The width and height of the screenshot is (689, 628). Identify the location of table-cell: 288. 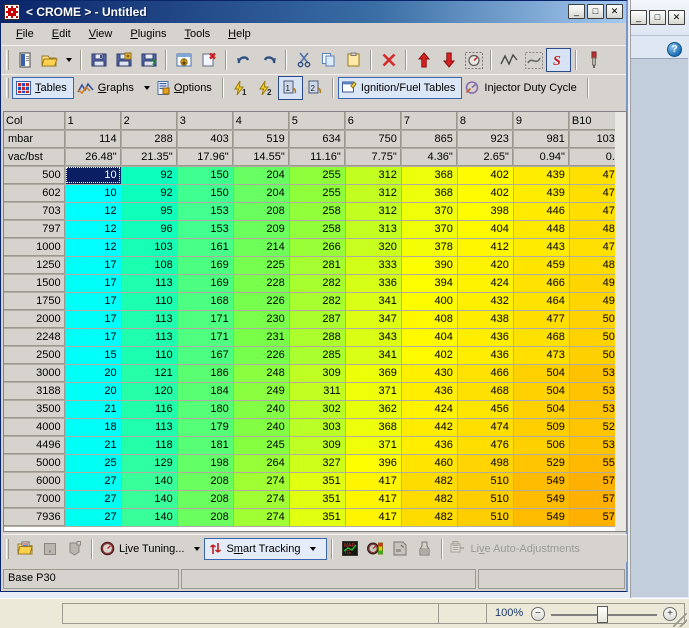
(317, 337).